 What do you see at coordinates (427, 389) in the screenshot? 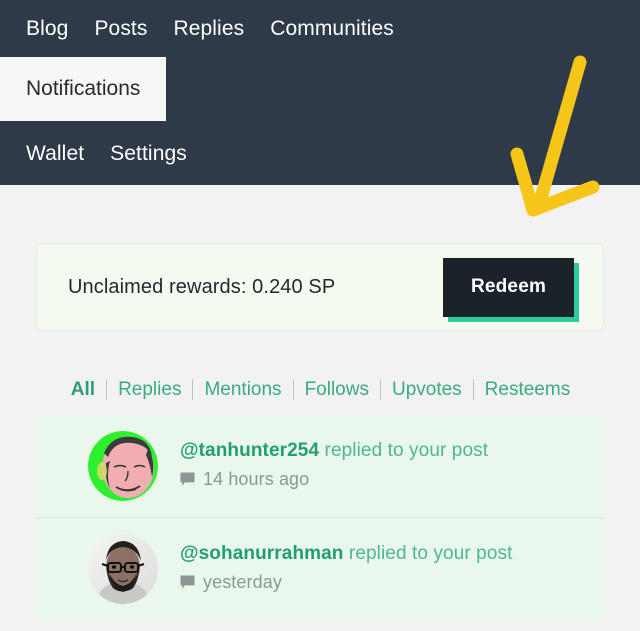
I see `filter-tab-upvotes: Upvotes` at bounding box center [427, 389].